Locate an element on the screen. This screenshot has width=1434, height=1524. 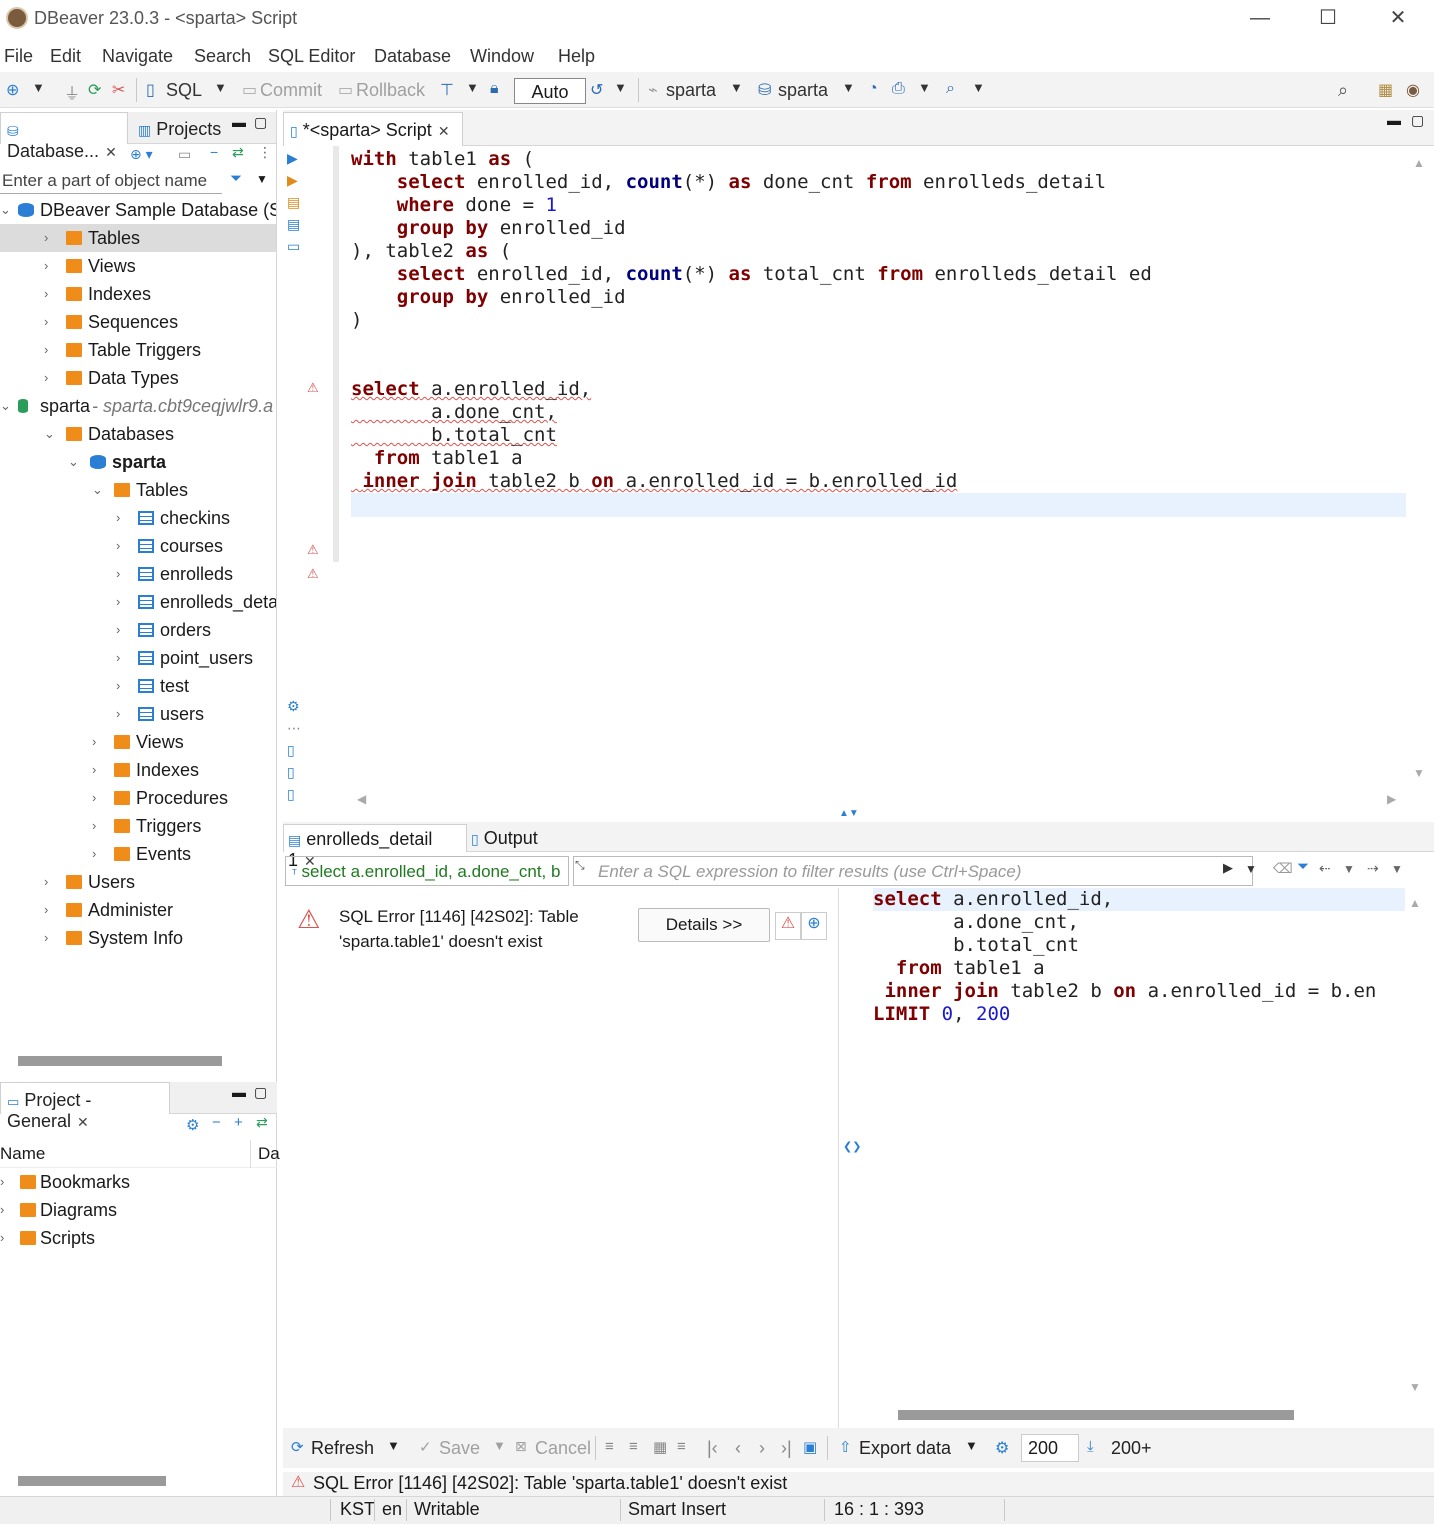
navigator-horizontal-scrollbar is located at coordinates (120, 1061).